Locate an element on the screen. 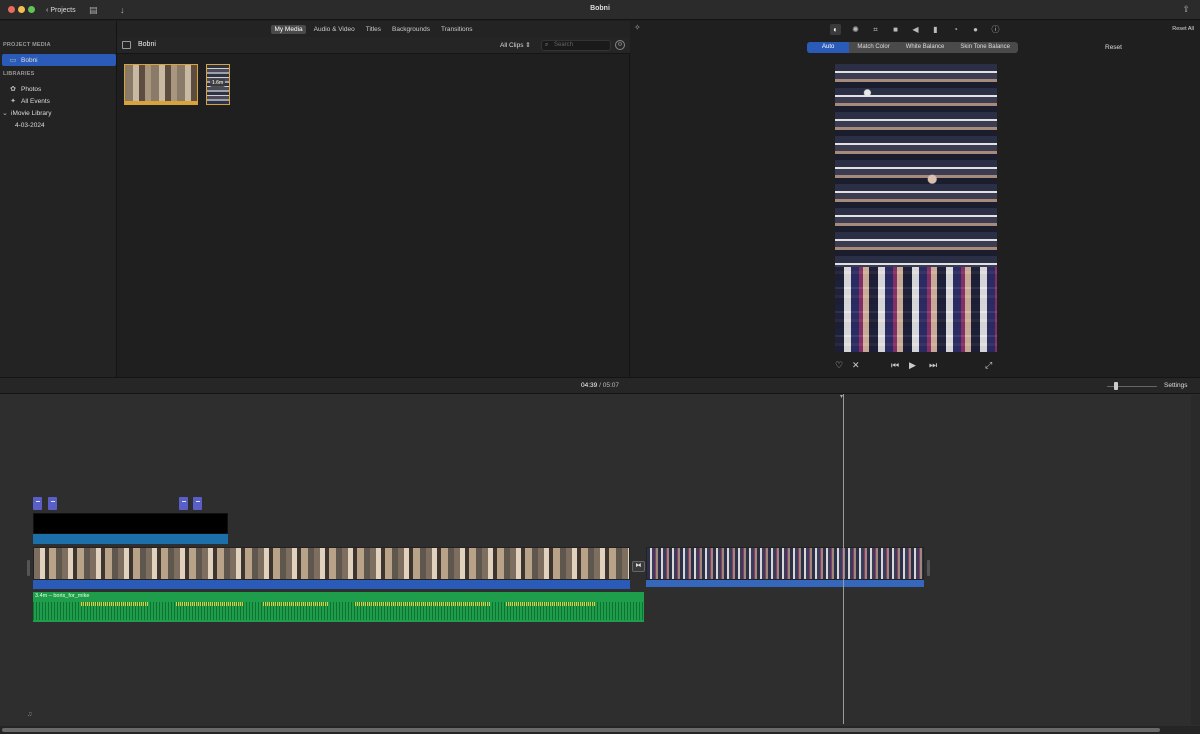  fullscreen-icon: ⤢ is located at coordinates (988, 365).